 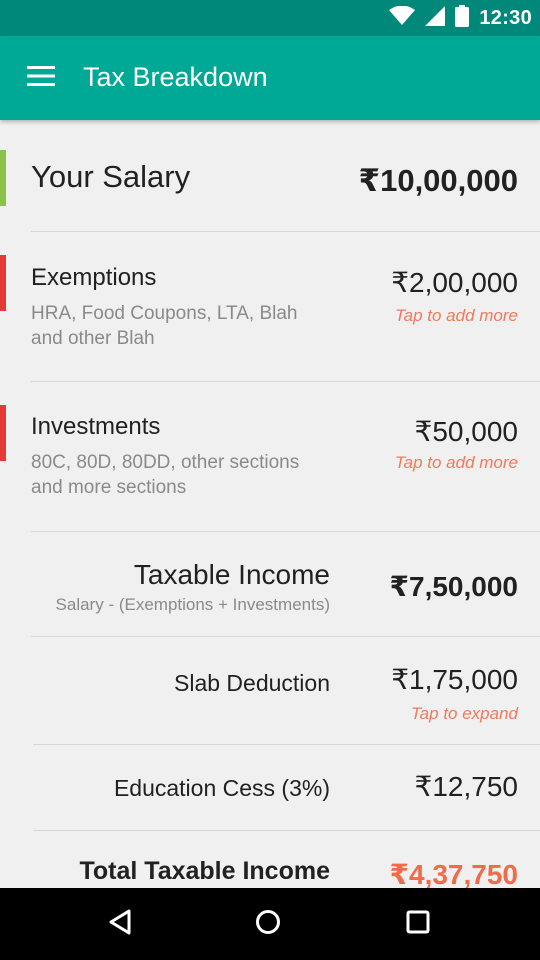 I want to click on taxable-income-label: Taxable Income, so click(x=231, y=574).